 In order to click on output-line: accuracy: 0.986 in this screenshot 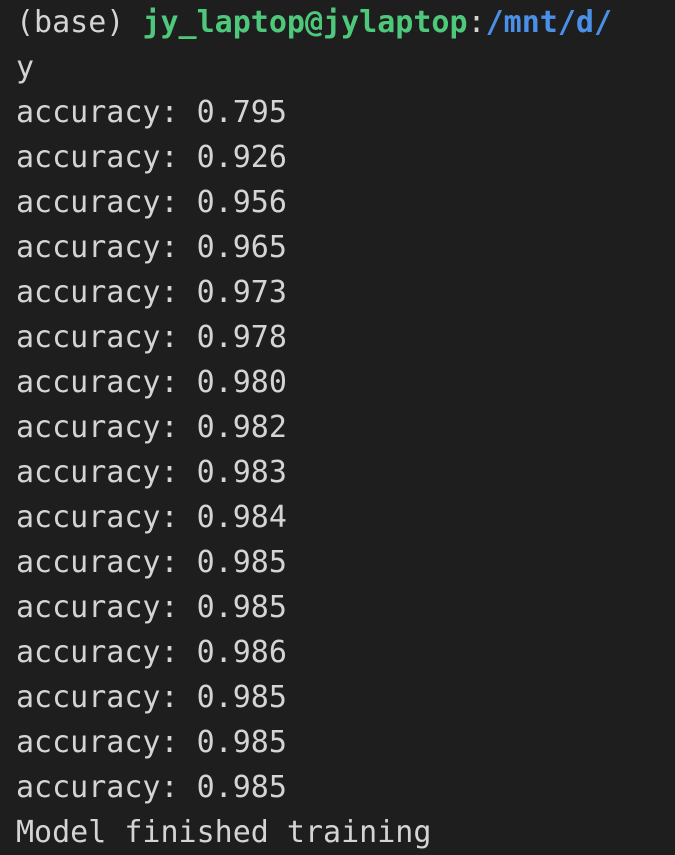, I will do `click(151, 652)`.